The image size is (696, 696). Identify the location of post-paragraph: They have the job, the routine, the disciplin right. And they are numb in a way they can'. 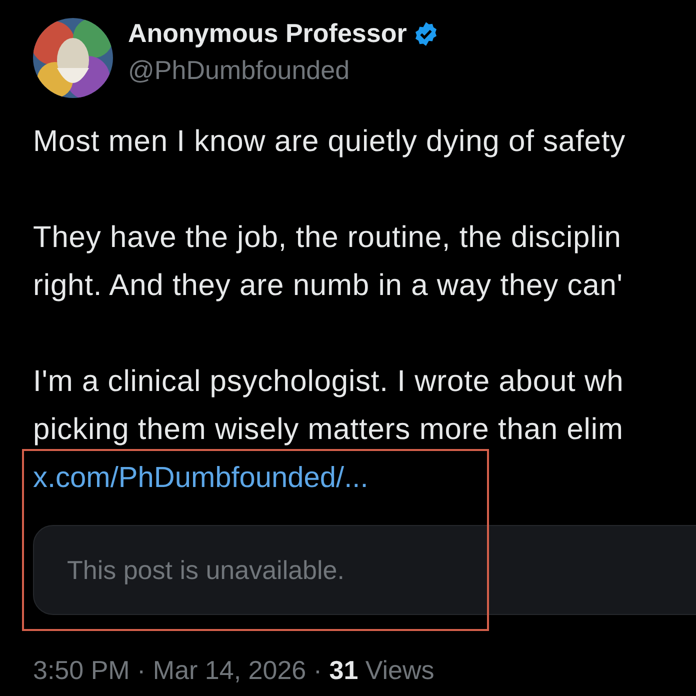
(328, 262).